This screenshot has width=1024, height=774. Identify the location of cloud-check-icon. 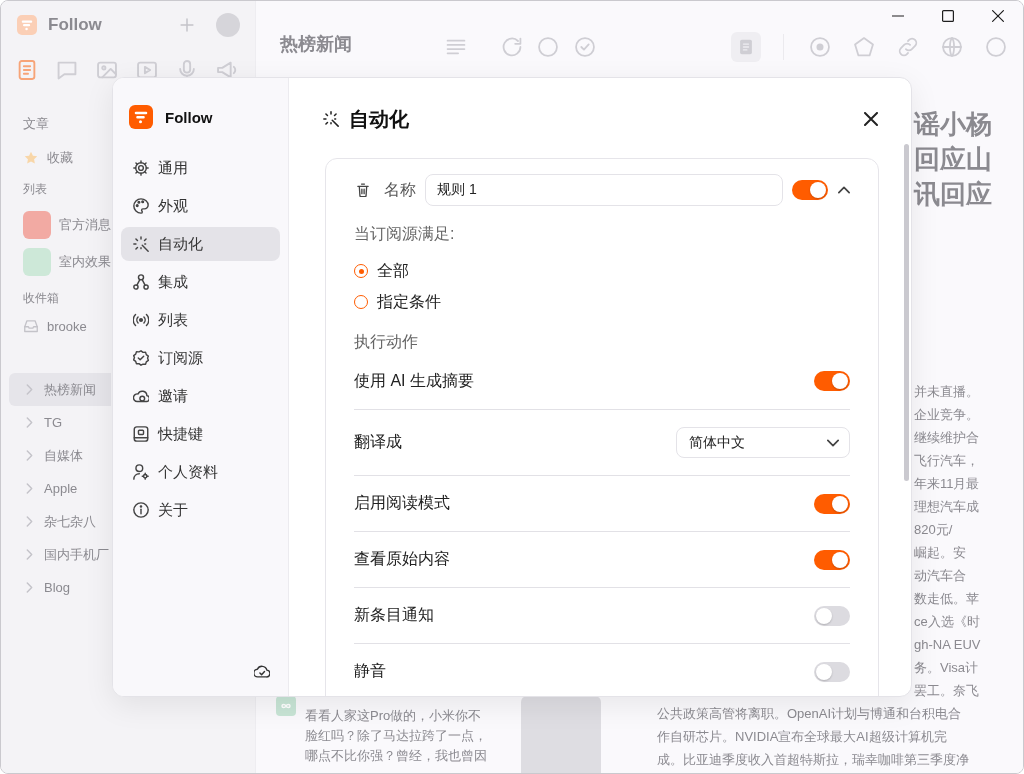
(262, 671).